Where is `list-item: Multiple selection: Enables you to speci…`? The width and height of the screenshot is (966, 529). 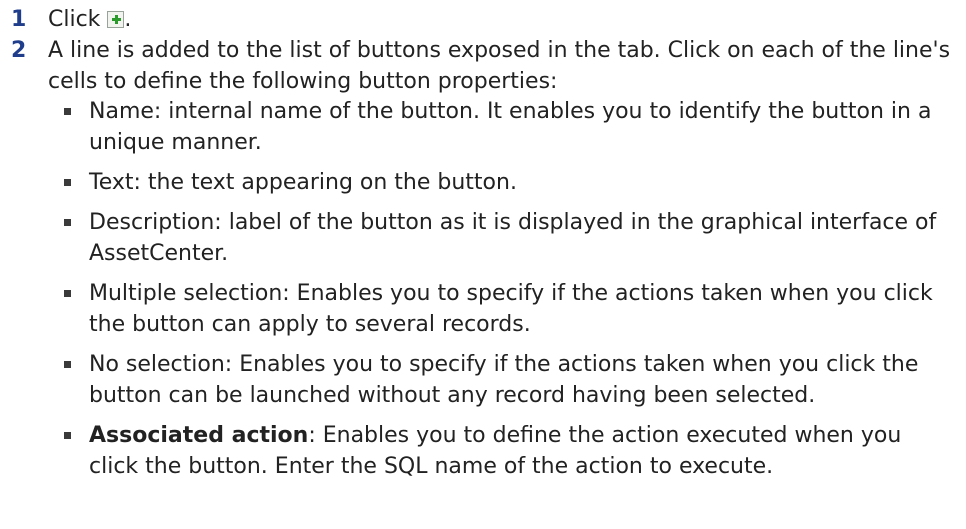 list-item: Multiple selection: Enables you to speci… is located at coordinates (483, 309).